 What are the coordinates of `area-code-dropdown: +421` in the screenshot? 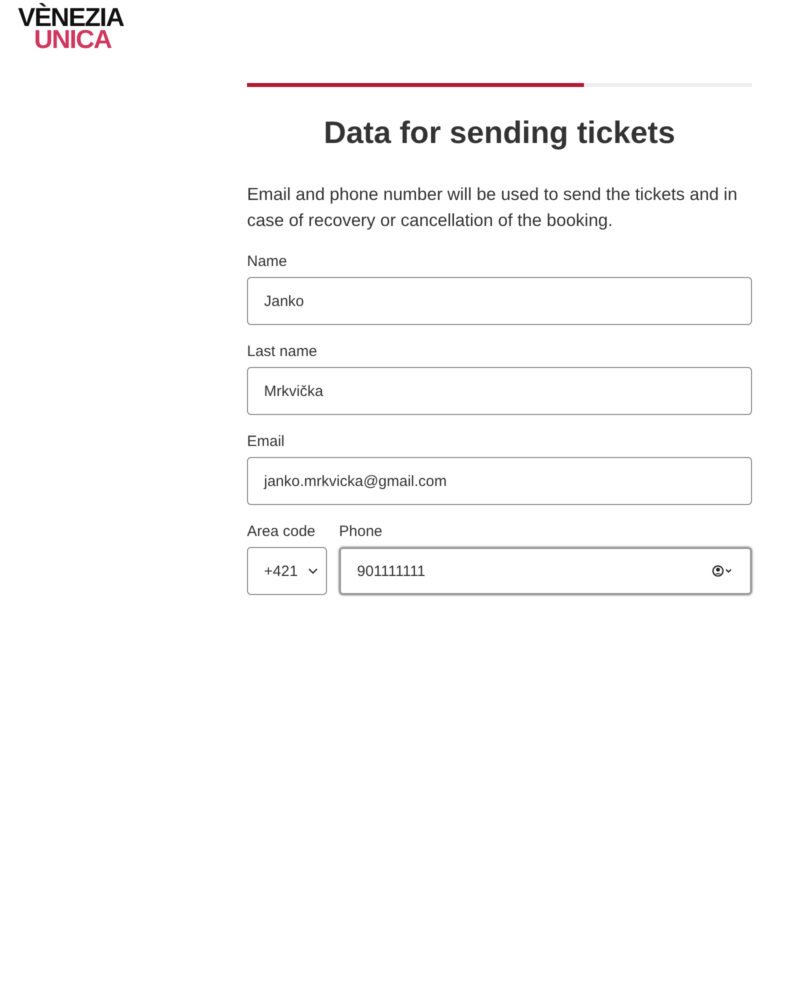 It's located at (287, 571).